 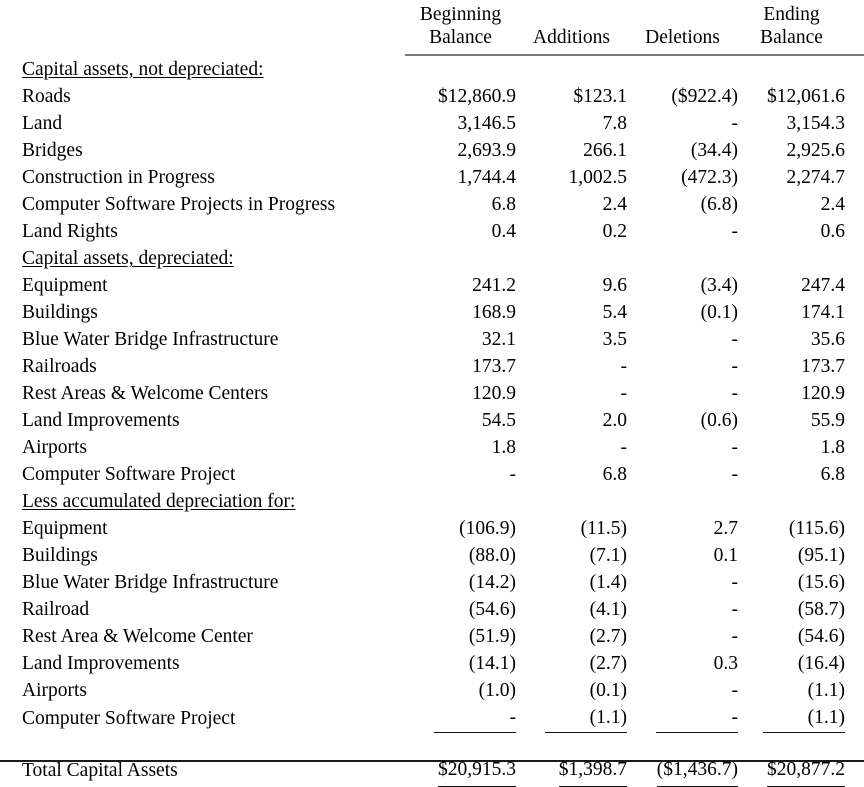 I want to click on cell-value: 0.1, so click(x=725, y=556).